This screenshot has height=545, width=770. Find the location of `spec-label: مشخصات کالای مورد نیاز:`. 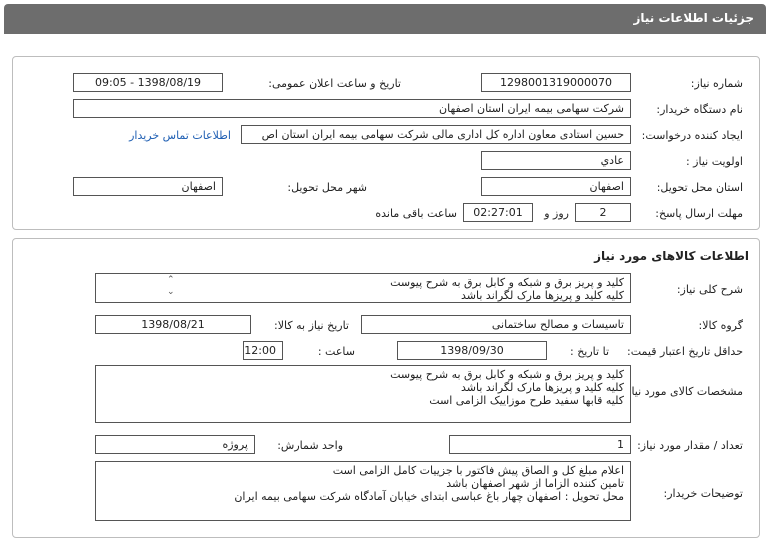

spec-label: مشخصات کالای مورد نیاز: is located at coordinates (682, 391).